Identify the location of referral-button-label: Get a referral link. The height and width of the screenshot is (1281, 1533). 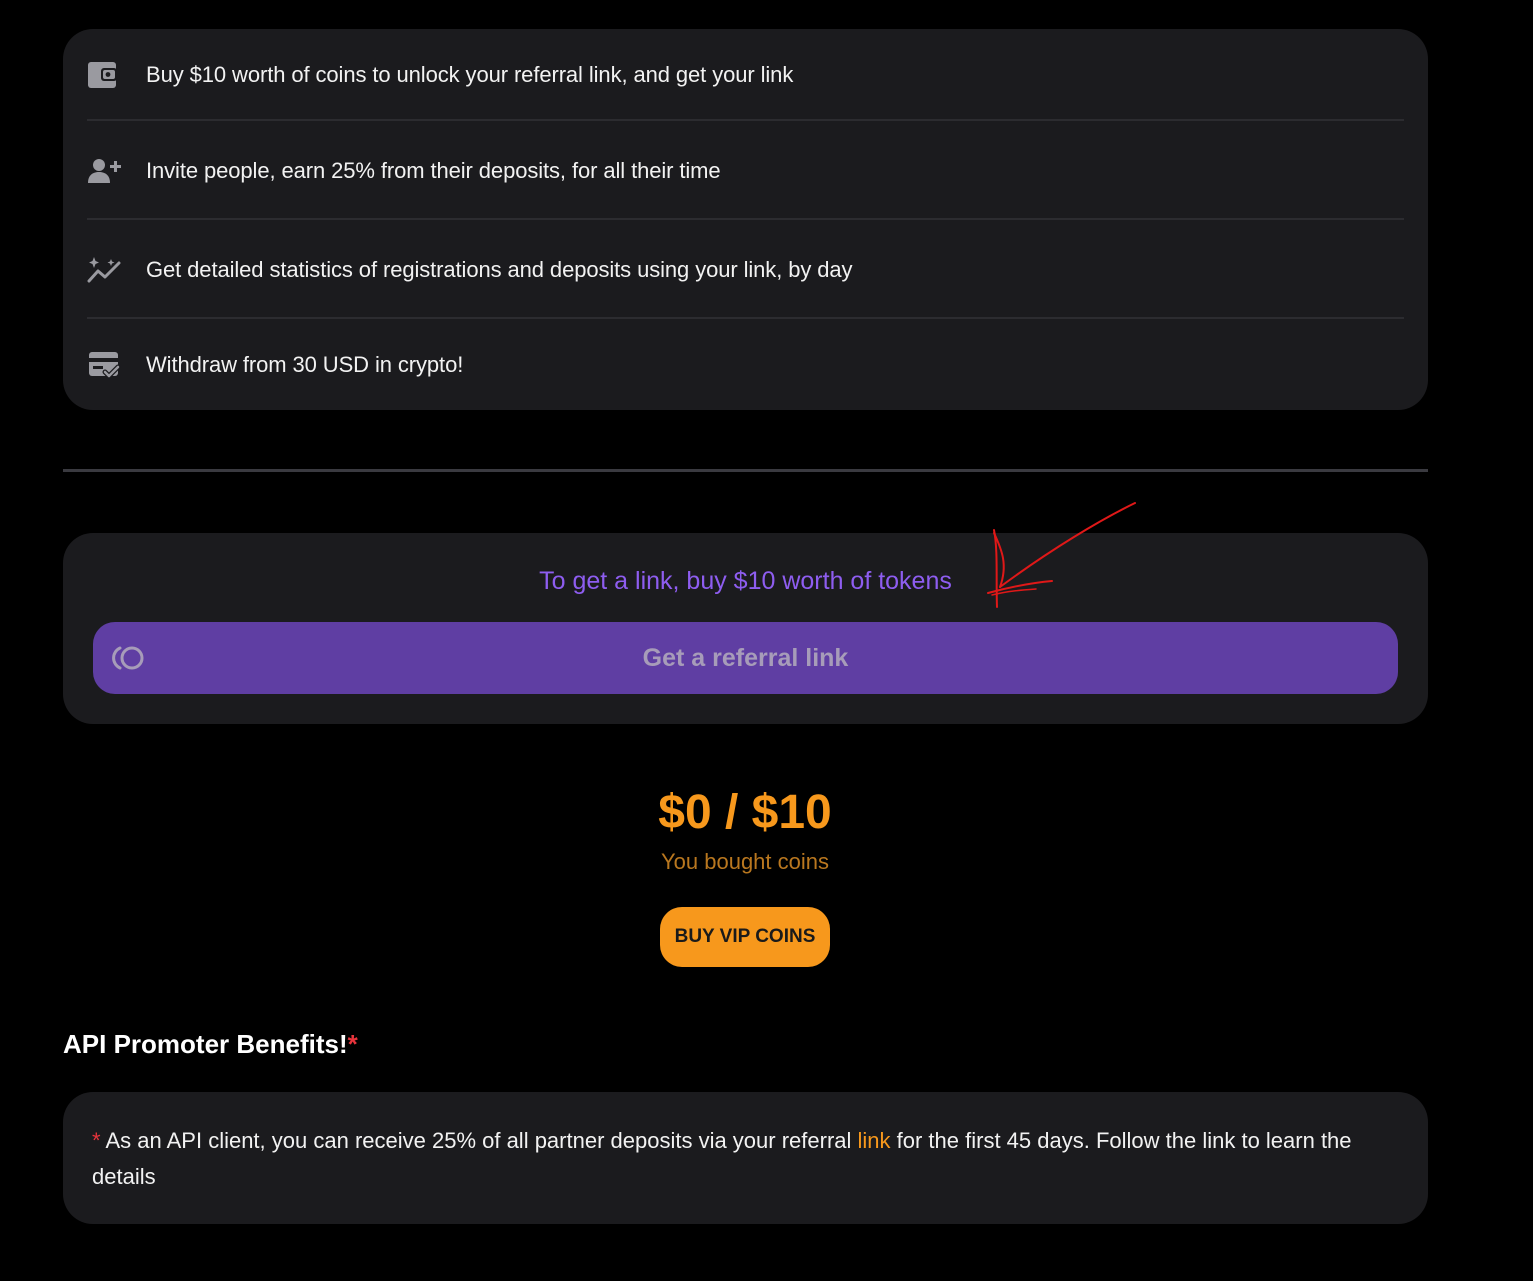
(745, 657).